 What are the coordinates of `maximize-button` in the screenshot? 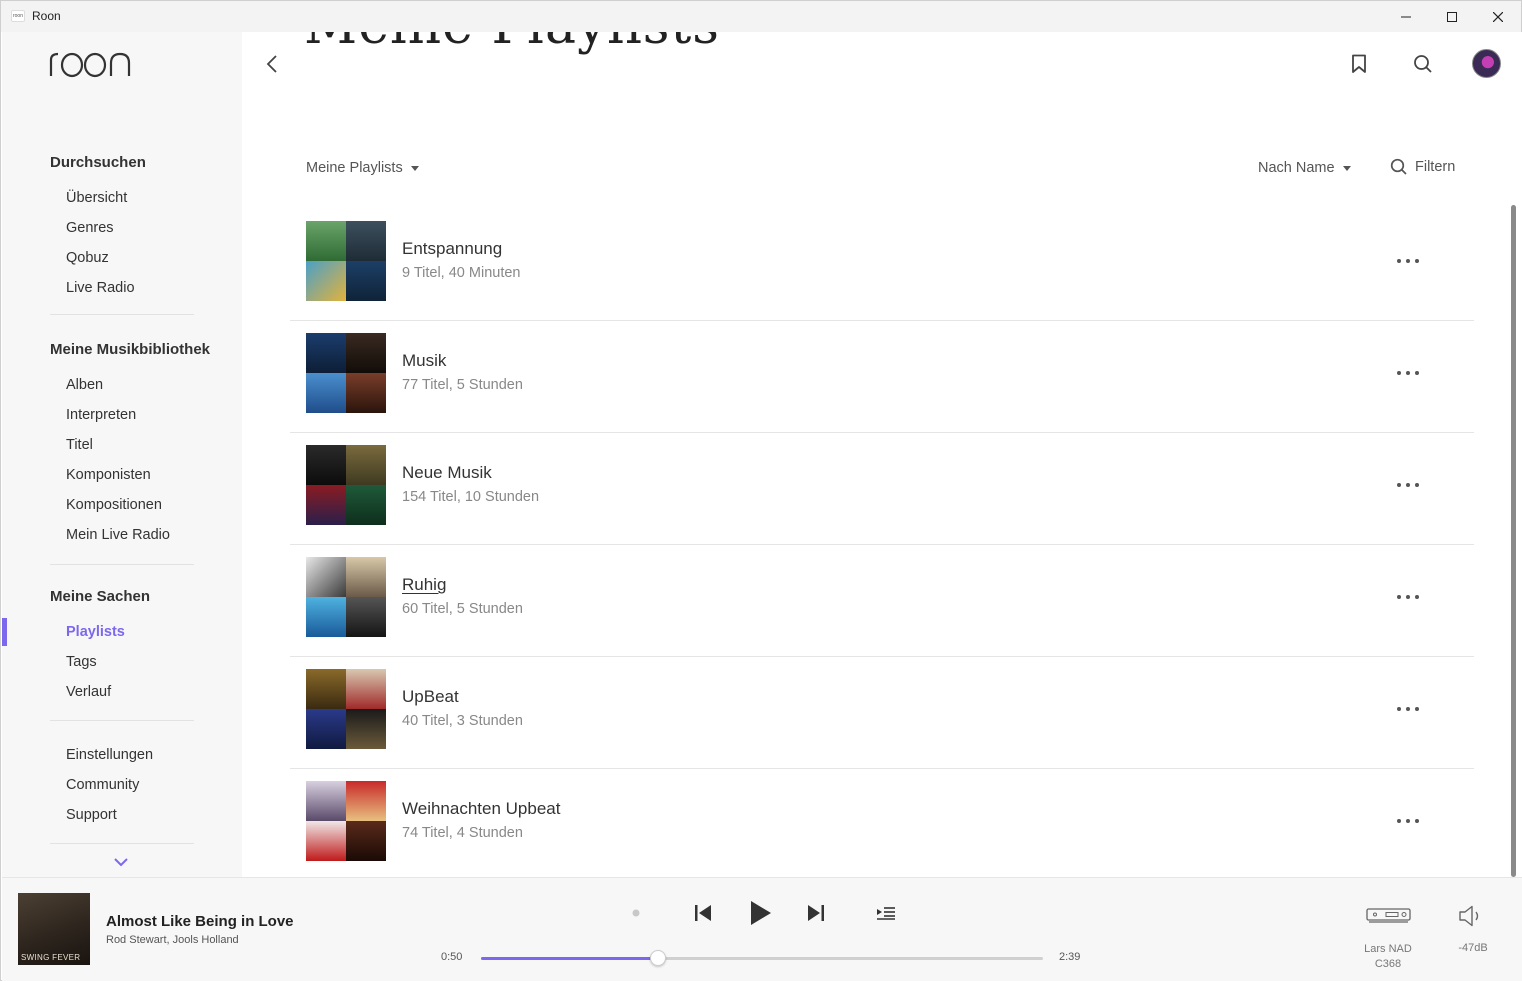 It's located at (1452, 16).